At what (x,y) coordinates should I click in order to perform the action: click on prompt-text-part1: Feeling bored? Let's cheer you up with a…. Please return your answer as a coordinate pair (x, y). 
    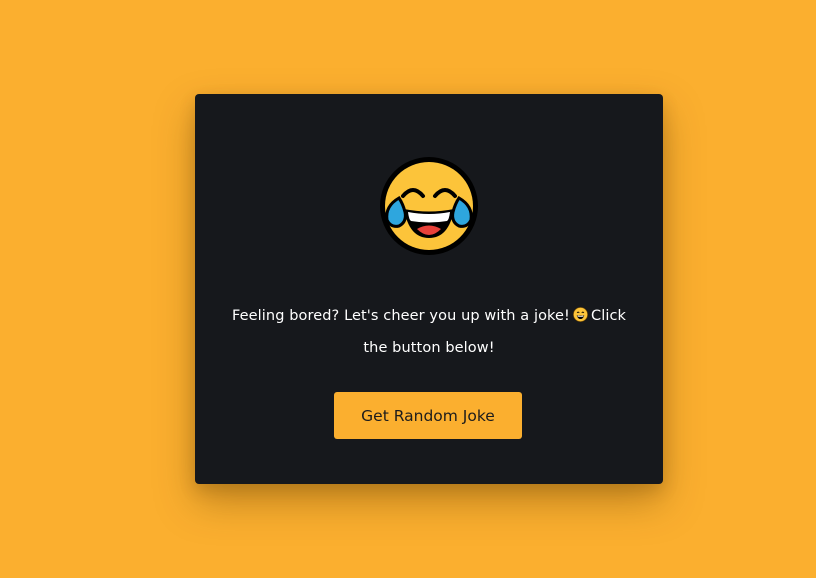
    Looking at the image, I should click on (400, 316).